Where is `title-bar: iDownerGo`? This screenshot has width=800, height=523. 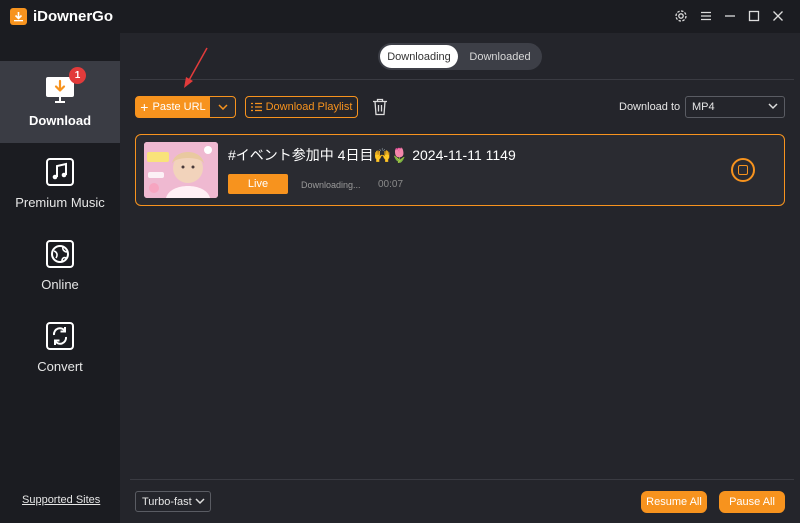 title-bar: iDownerGo is located at coordinates (400, 16).